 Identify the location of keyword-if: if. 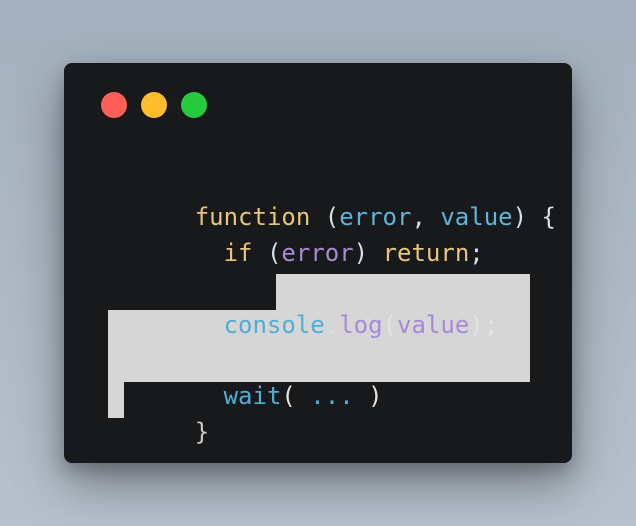
(238, 253).